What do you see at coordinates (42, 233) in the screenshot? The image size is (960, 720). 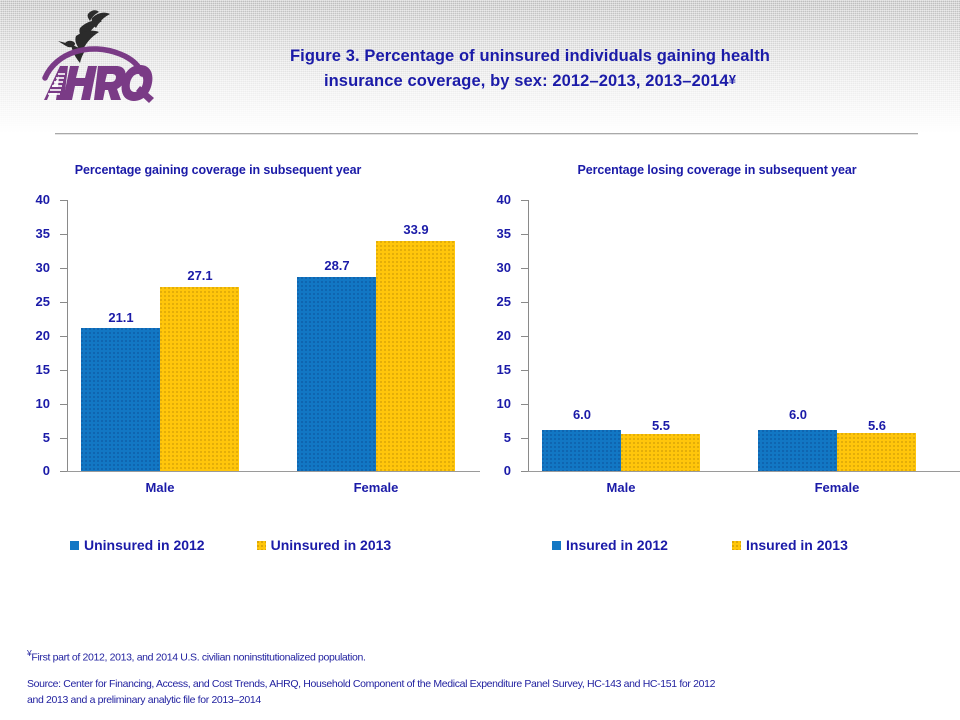 I see `y-label-35: 35` at bounding box center [42, 233].